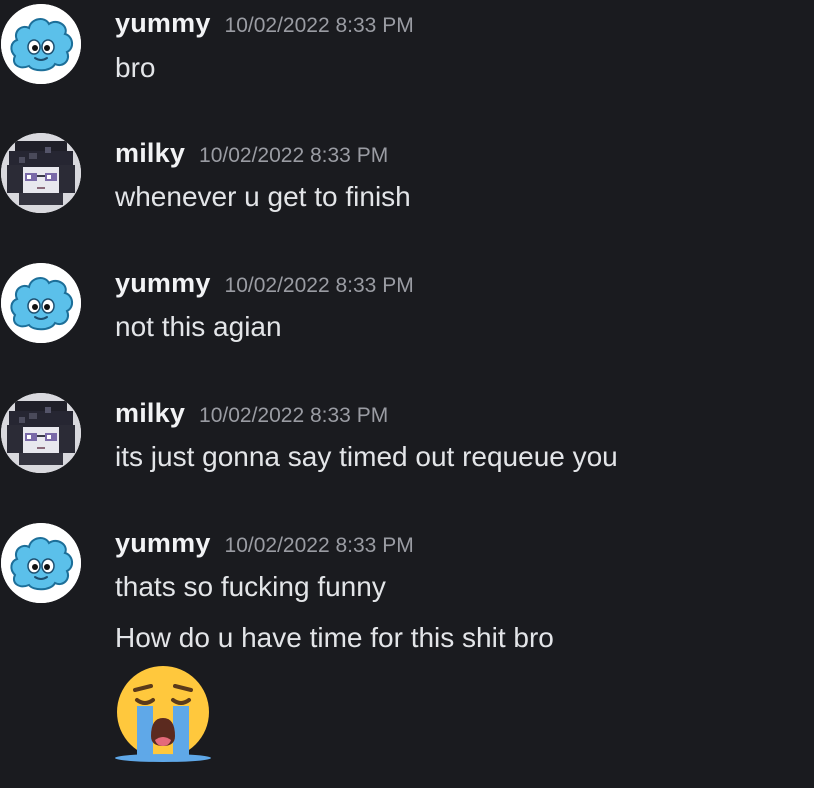  What do you see at coordinates (366, 456) in the screenshot?
I see `message-text: its just gonna say timed out requeue you` at bounding box center [366, 456].